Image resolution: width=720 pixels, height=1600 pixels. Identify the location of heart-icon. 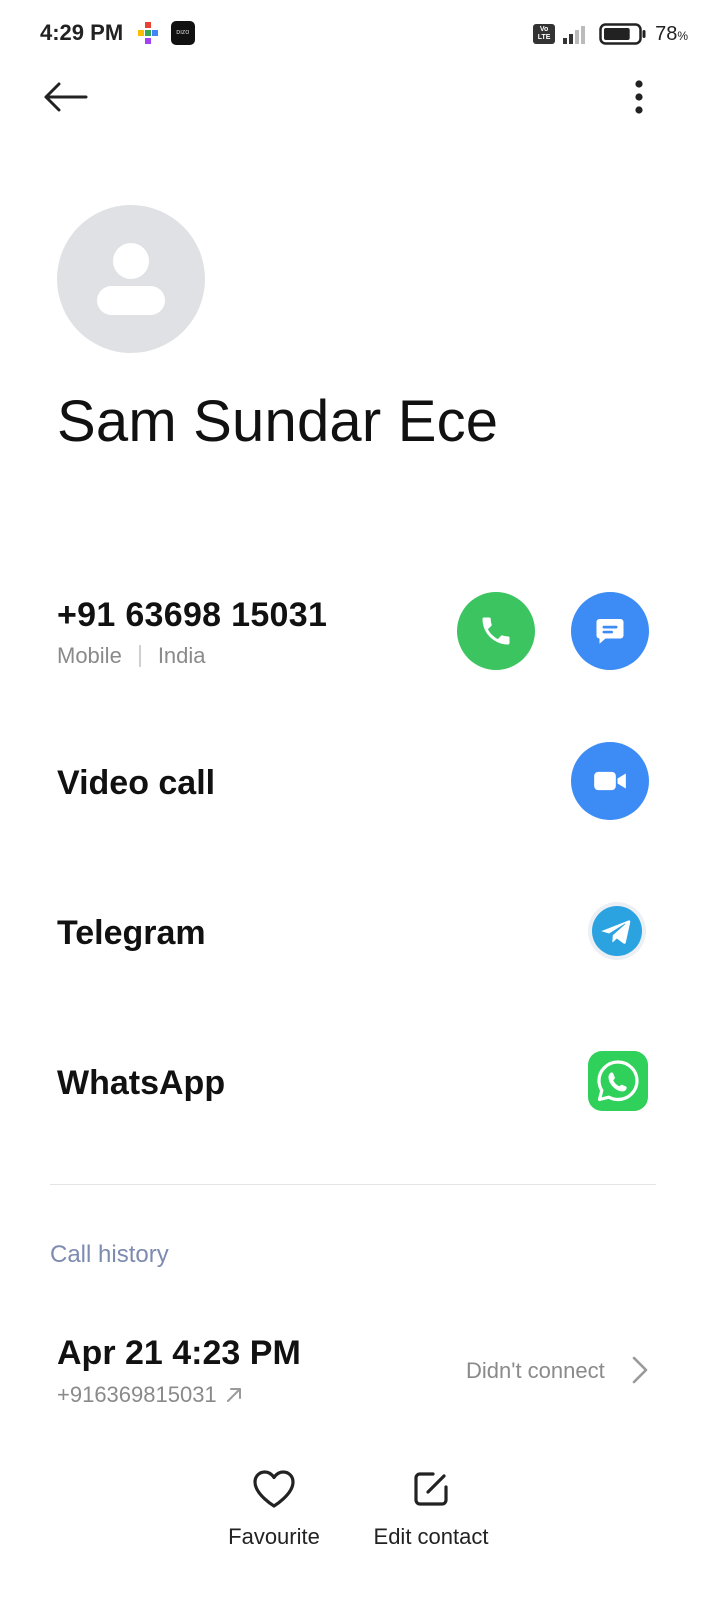
(274, 1489).